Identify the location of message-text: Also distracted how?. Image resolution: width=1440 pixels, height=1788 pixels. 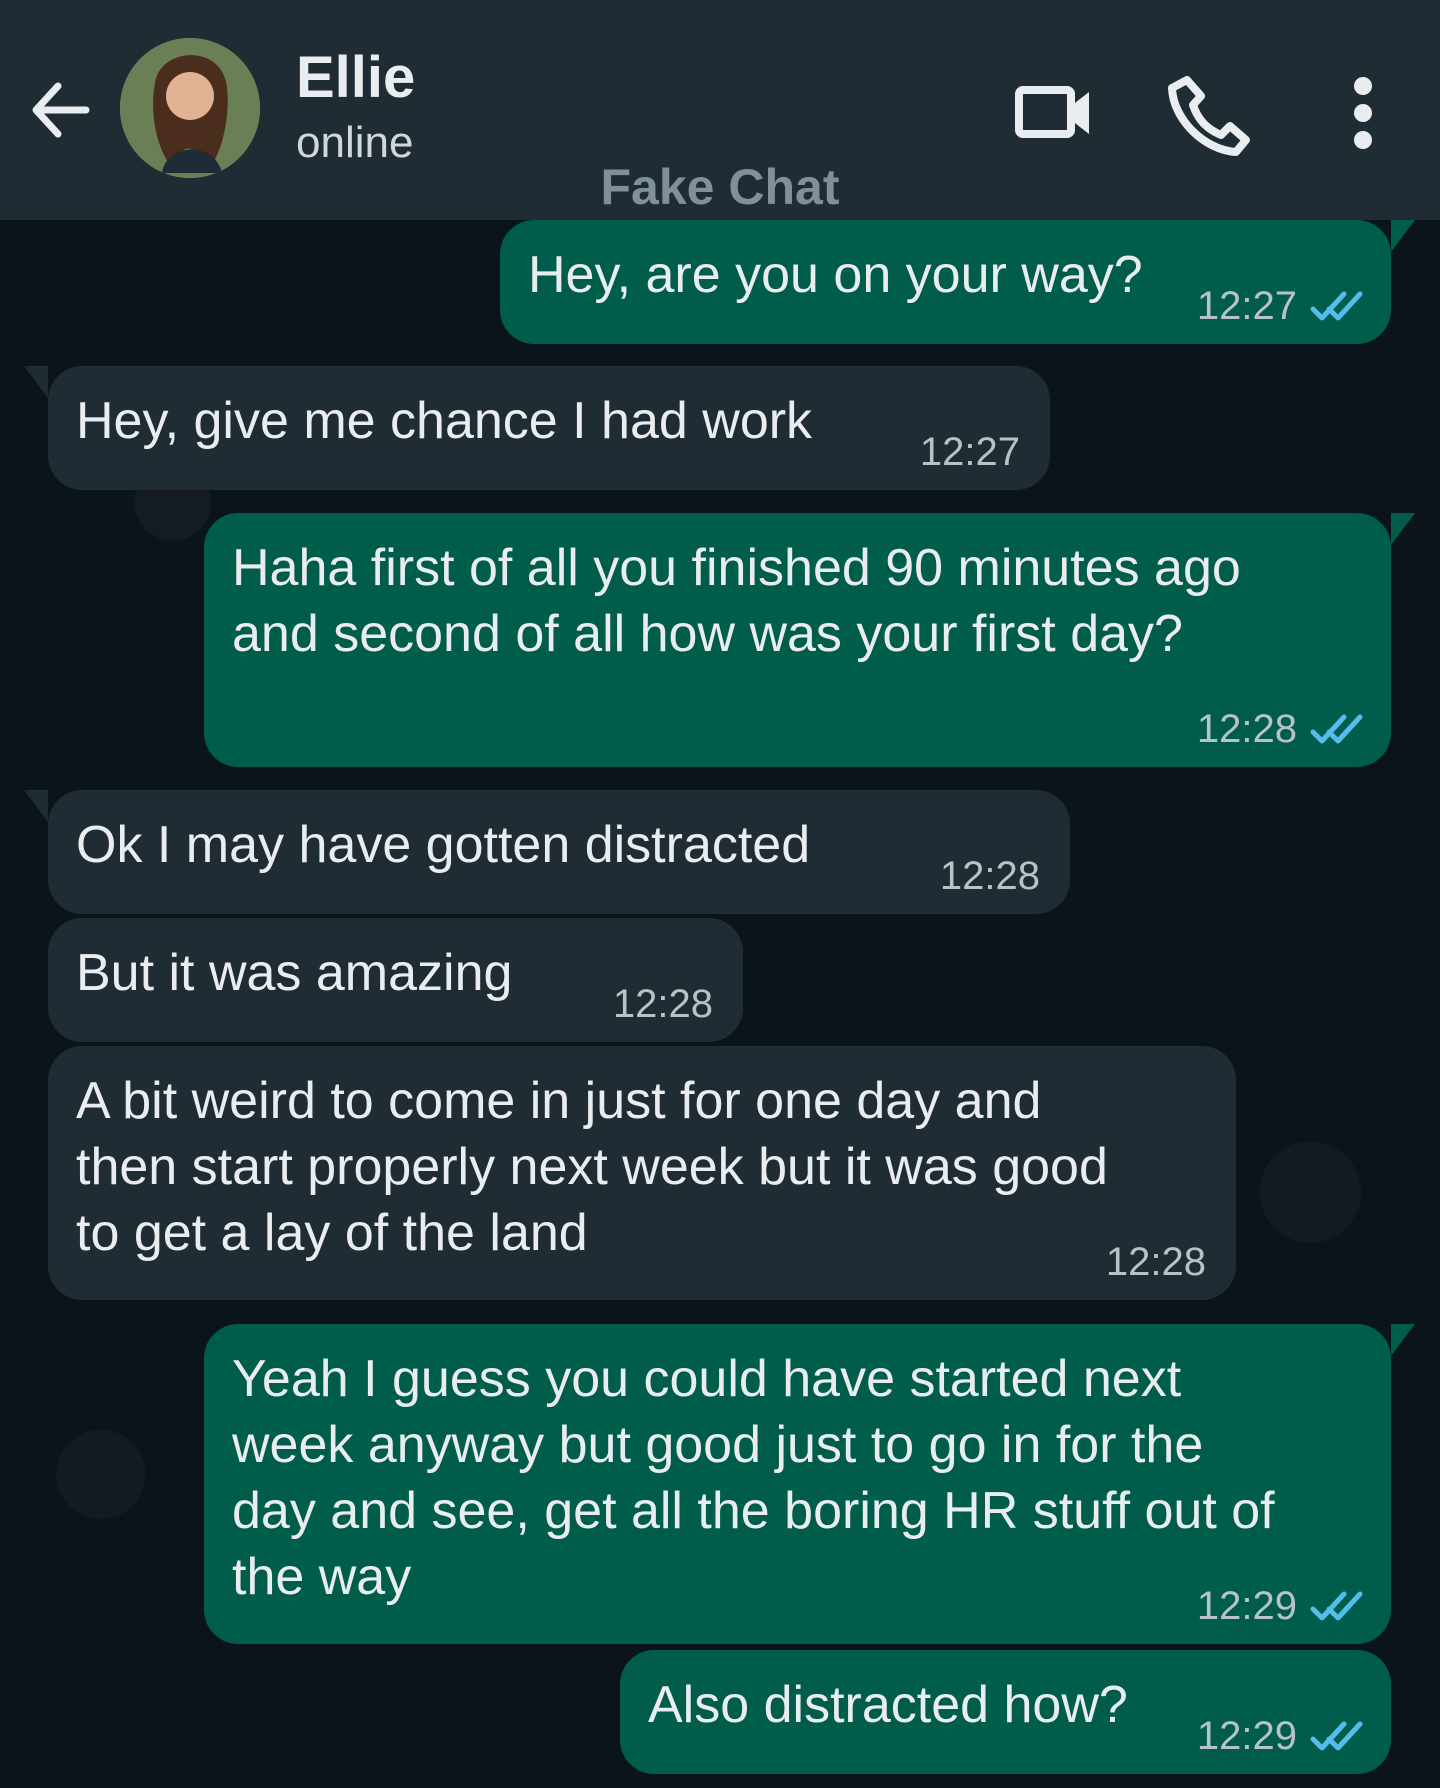
(888, 1705).